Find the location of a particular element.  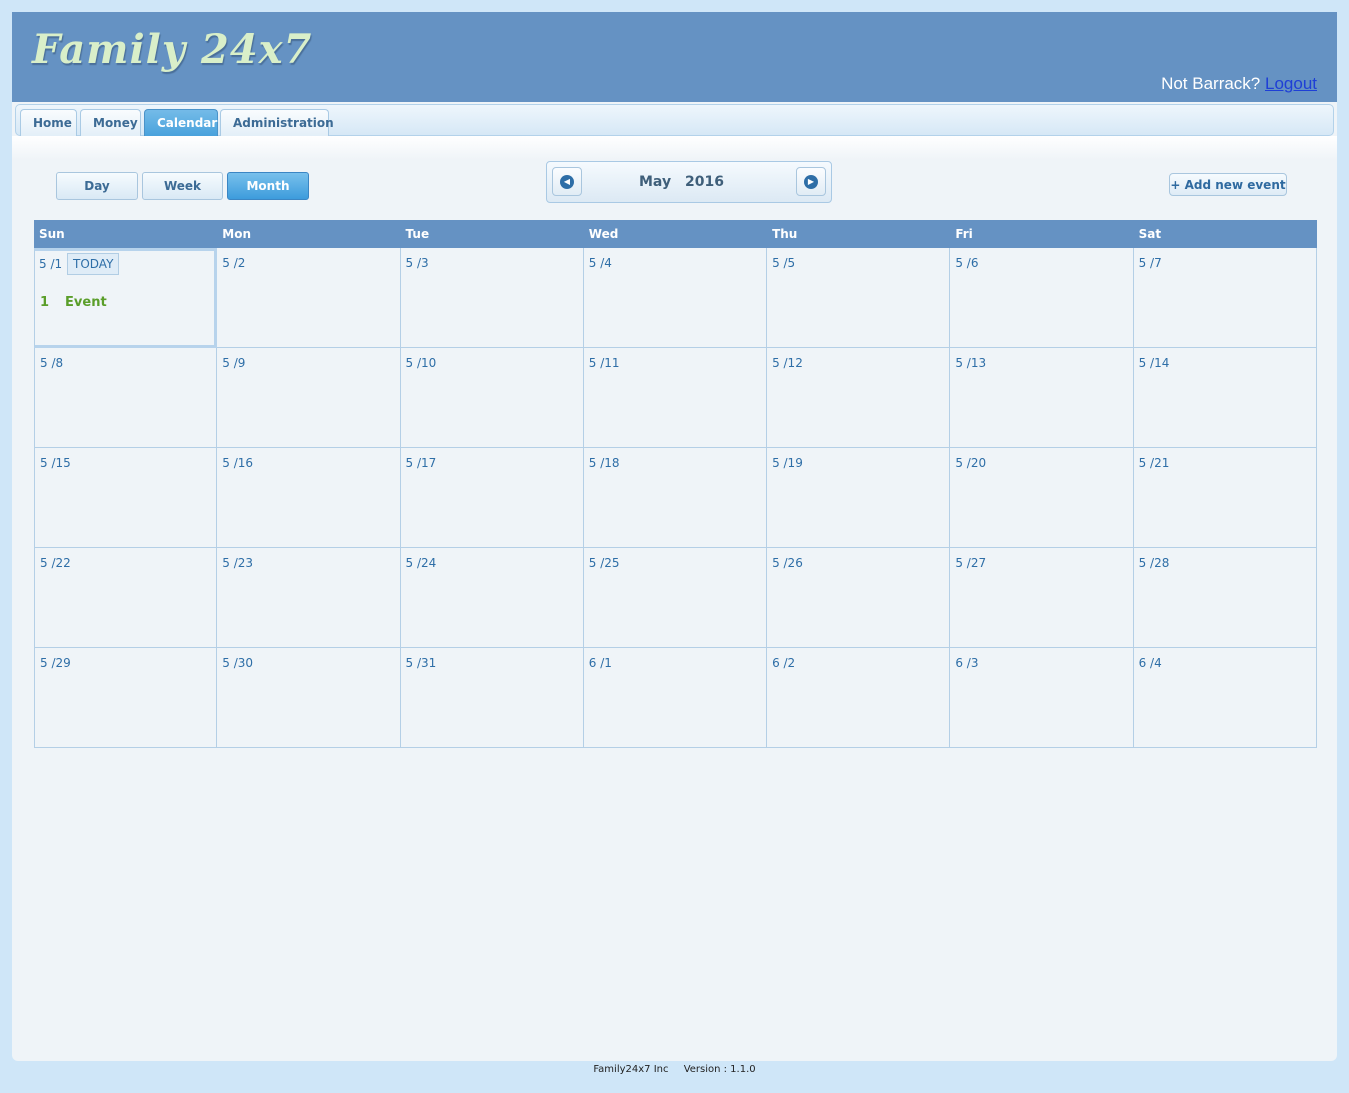

day-number: 6 /3 is located at coordinates (967, 663).